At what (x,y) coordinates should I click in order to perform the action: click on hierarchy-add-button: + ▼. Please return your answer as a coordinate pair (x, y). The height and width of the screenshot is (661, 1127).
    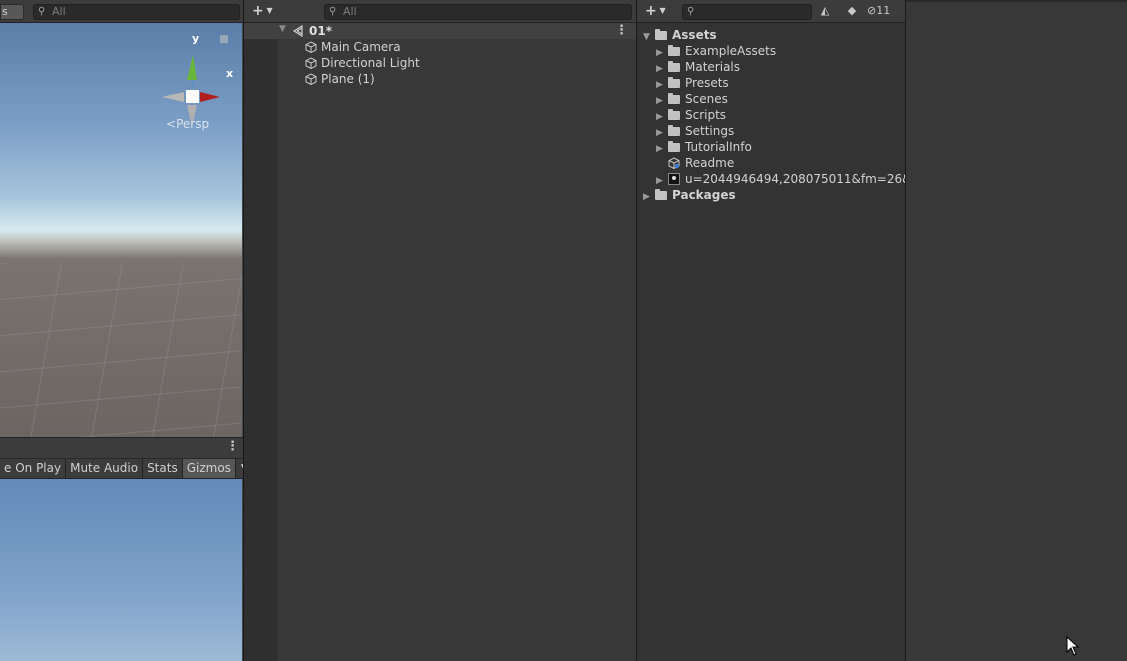
    Looking at the image, I should click on (262, 11).